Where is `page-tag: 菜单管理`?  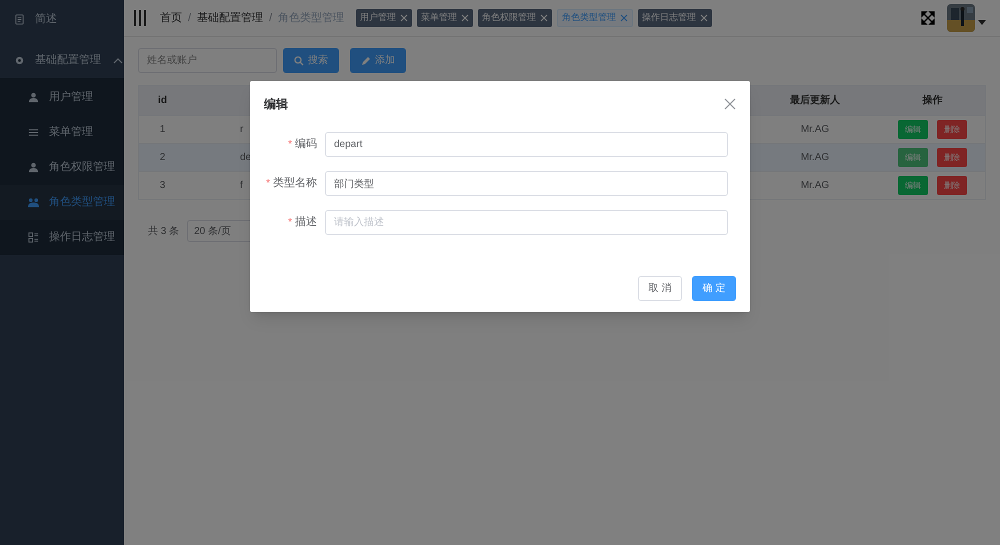 page-tag: 菜单管理 is located at coordinates (445, 18).